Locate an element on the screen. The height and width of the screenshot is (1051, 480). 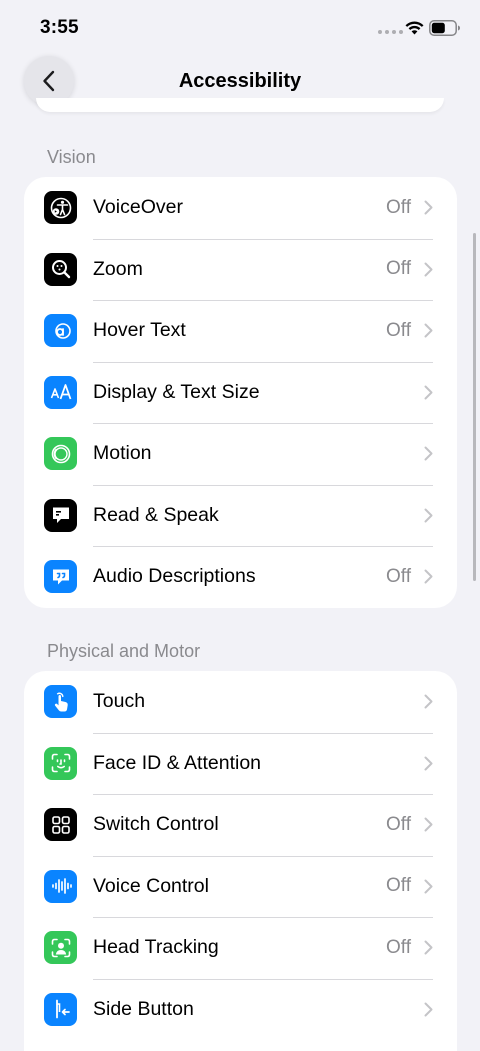
touch-hand-icon is located at coordinates (60, 701).